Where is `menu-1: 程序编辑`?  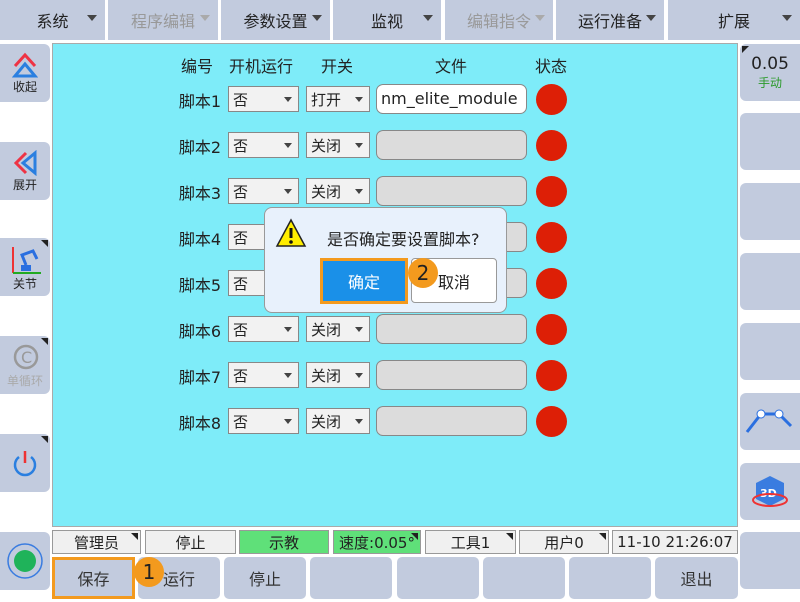
menu-1: 程序编辑 is located at coordinates (163, 20).